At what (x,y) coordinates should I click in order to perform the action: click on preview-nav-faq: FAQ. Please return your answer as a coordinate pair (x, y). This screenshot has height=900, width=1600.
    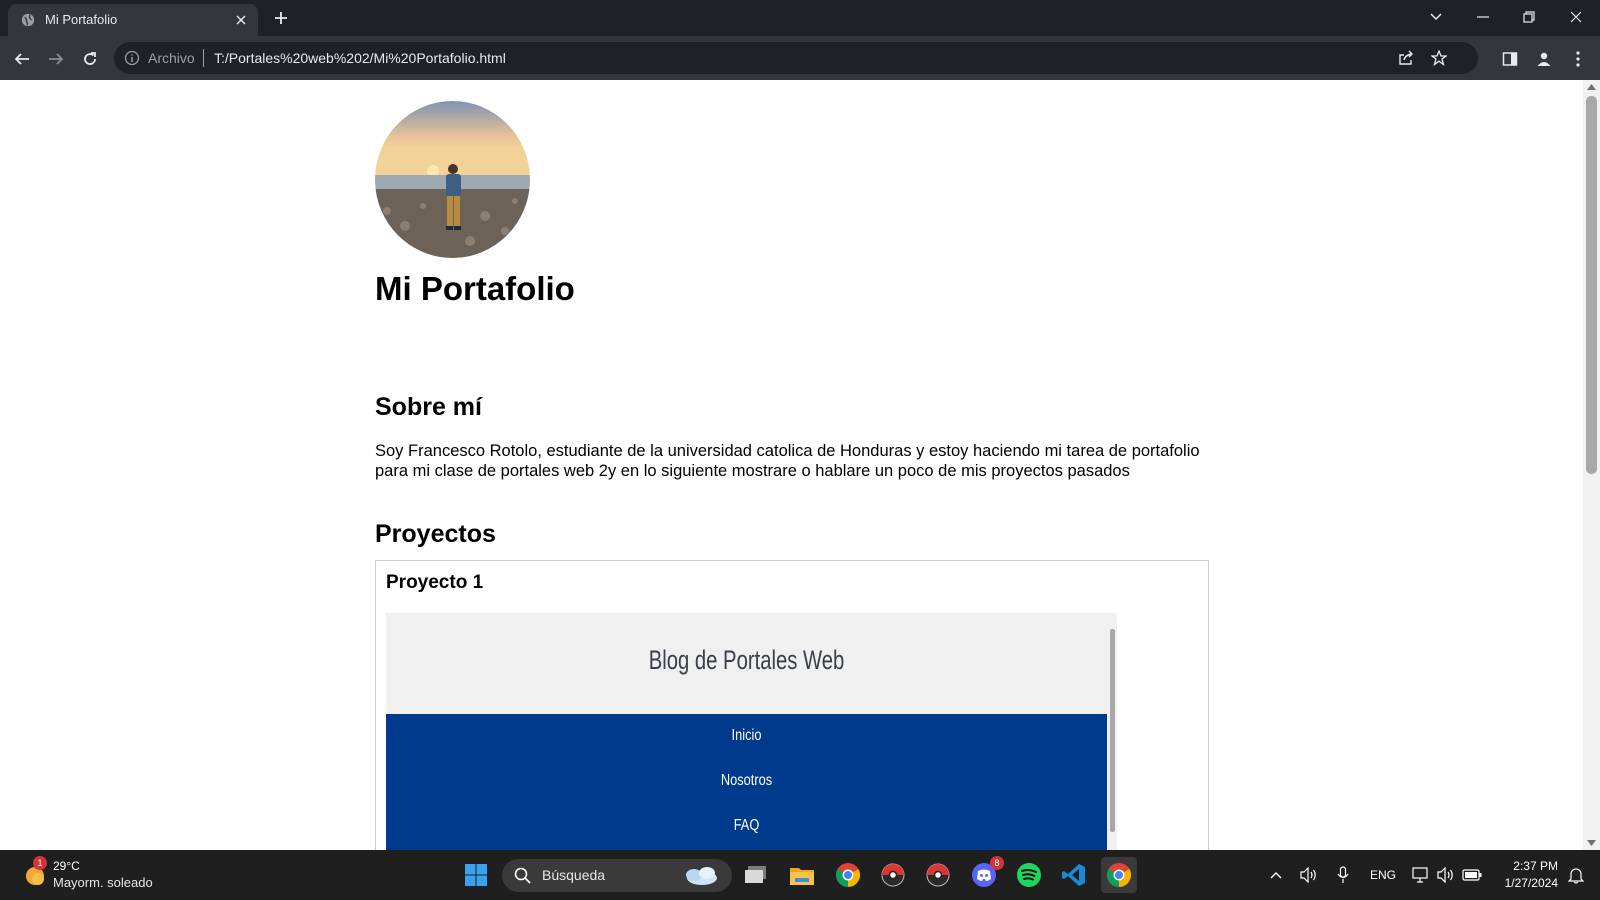
    Looking at the image, I should click on (746, 826).